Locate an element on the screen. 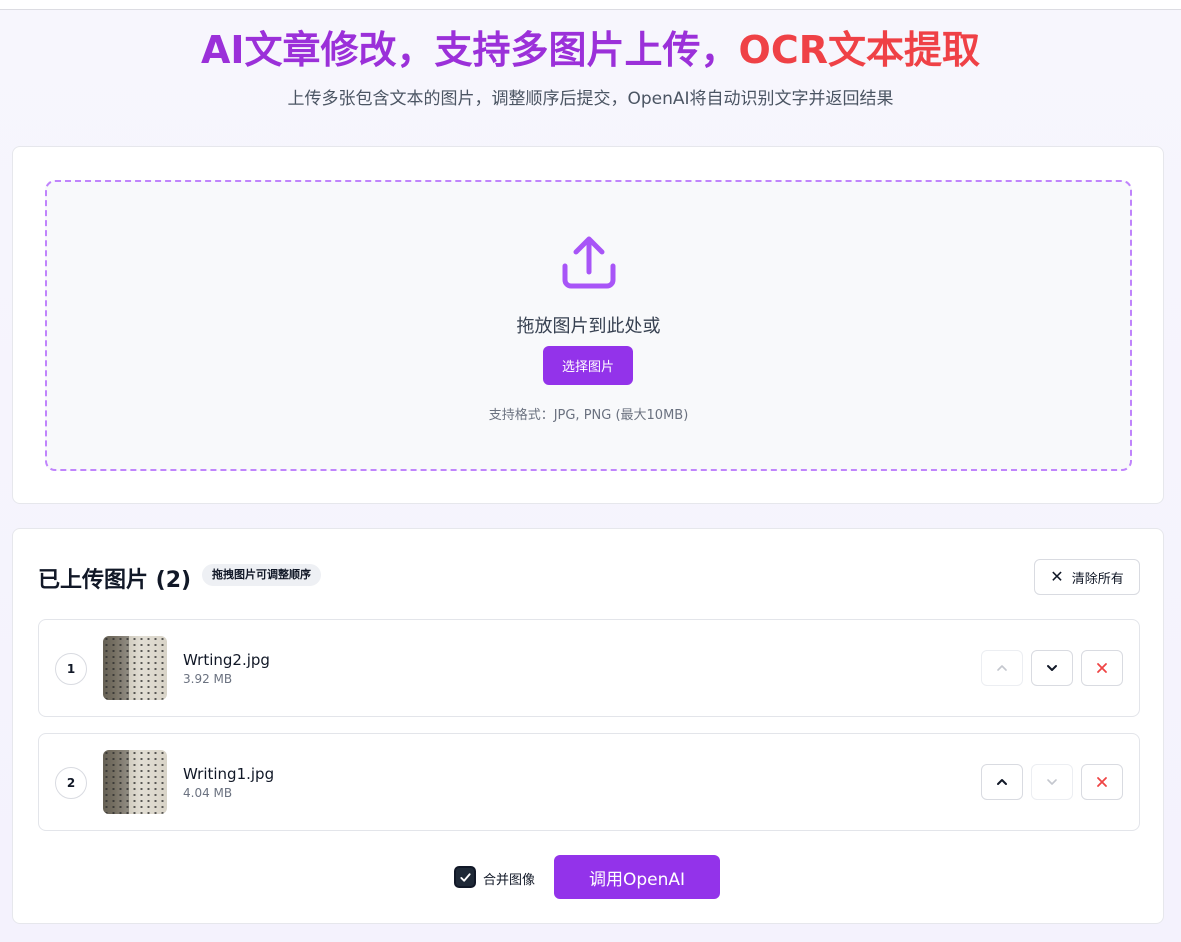 The width and height of the screenshot is (1181, 942). file-name: Writing1.jpg is located at coordinates (229, 774).